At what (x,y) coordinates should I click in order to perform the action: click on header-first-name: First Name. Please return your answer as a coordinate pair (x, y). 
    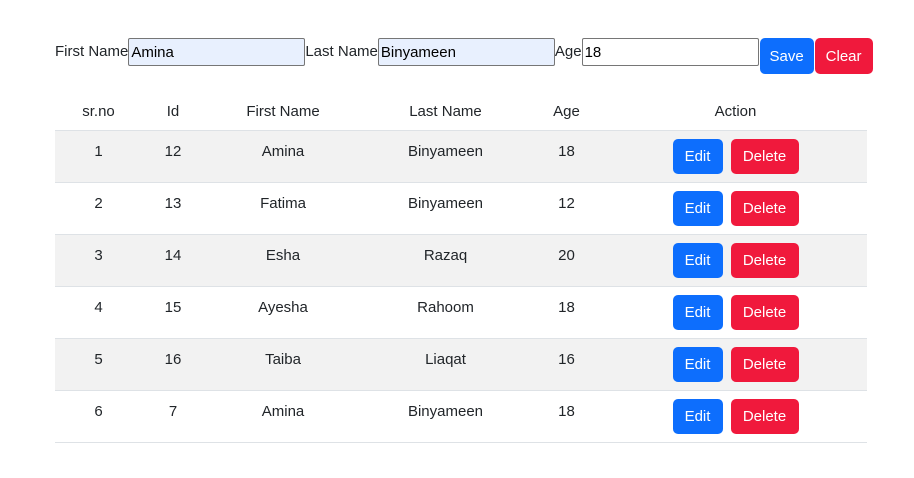
    Looking at the image, I should click on (283, 111).